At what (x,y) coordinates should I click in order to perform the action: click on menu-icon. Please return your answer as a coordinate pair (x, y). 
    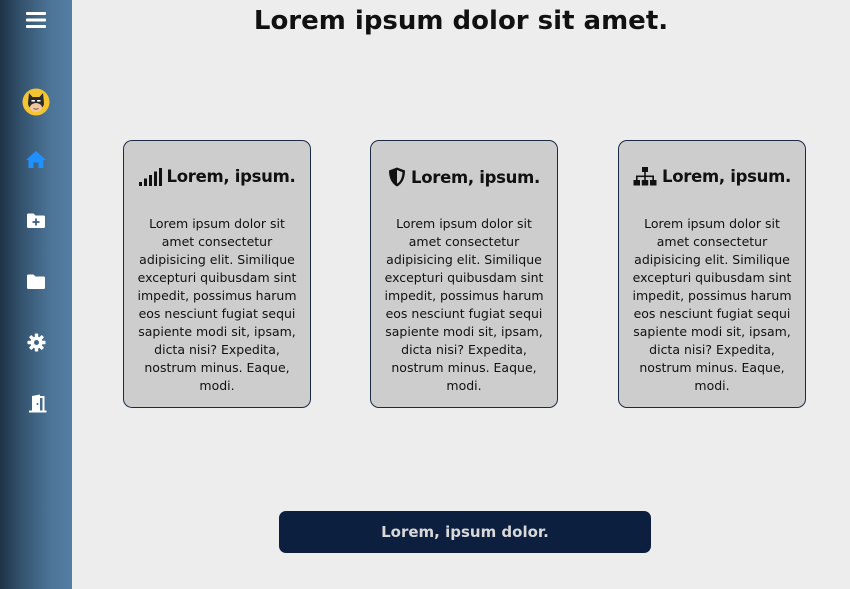
    Looking at the image, I should click on (36, 20).